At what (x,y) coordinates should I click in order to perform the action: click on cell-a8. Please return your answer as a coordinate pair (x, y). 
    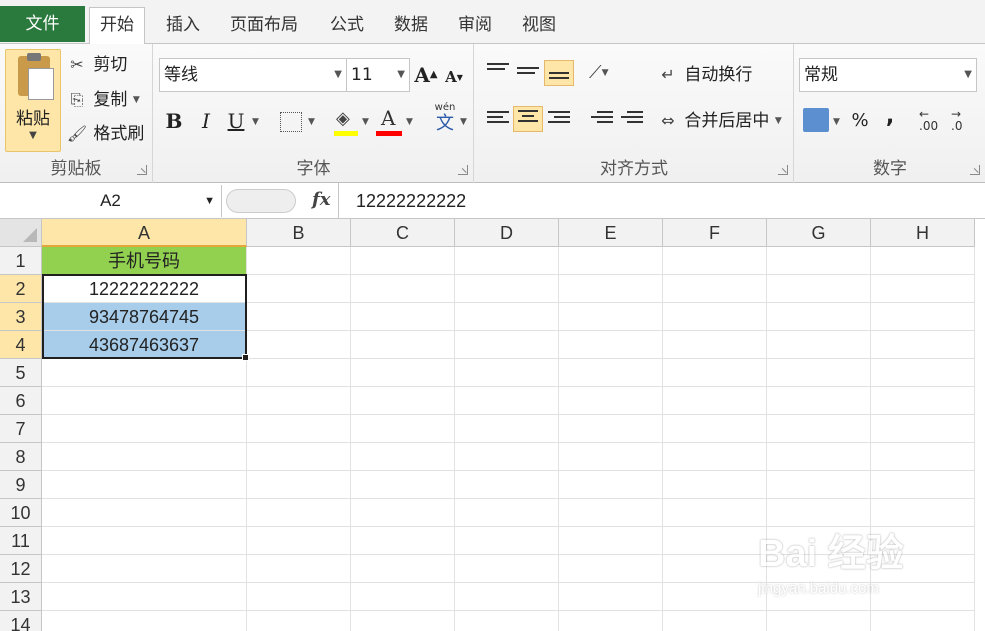
    Looking at the image, I should click on (144, 457).